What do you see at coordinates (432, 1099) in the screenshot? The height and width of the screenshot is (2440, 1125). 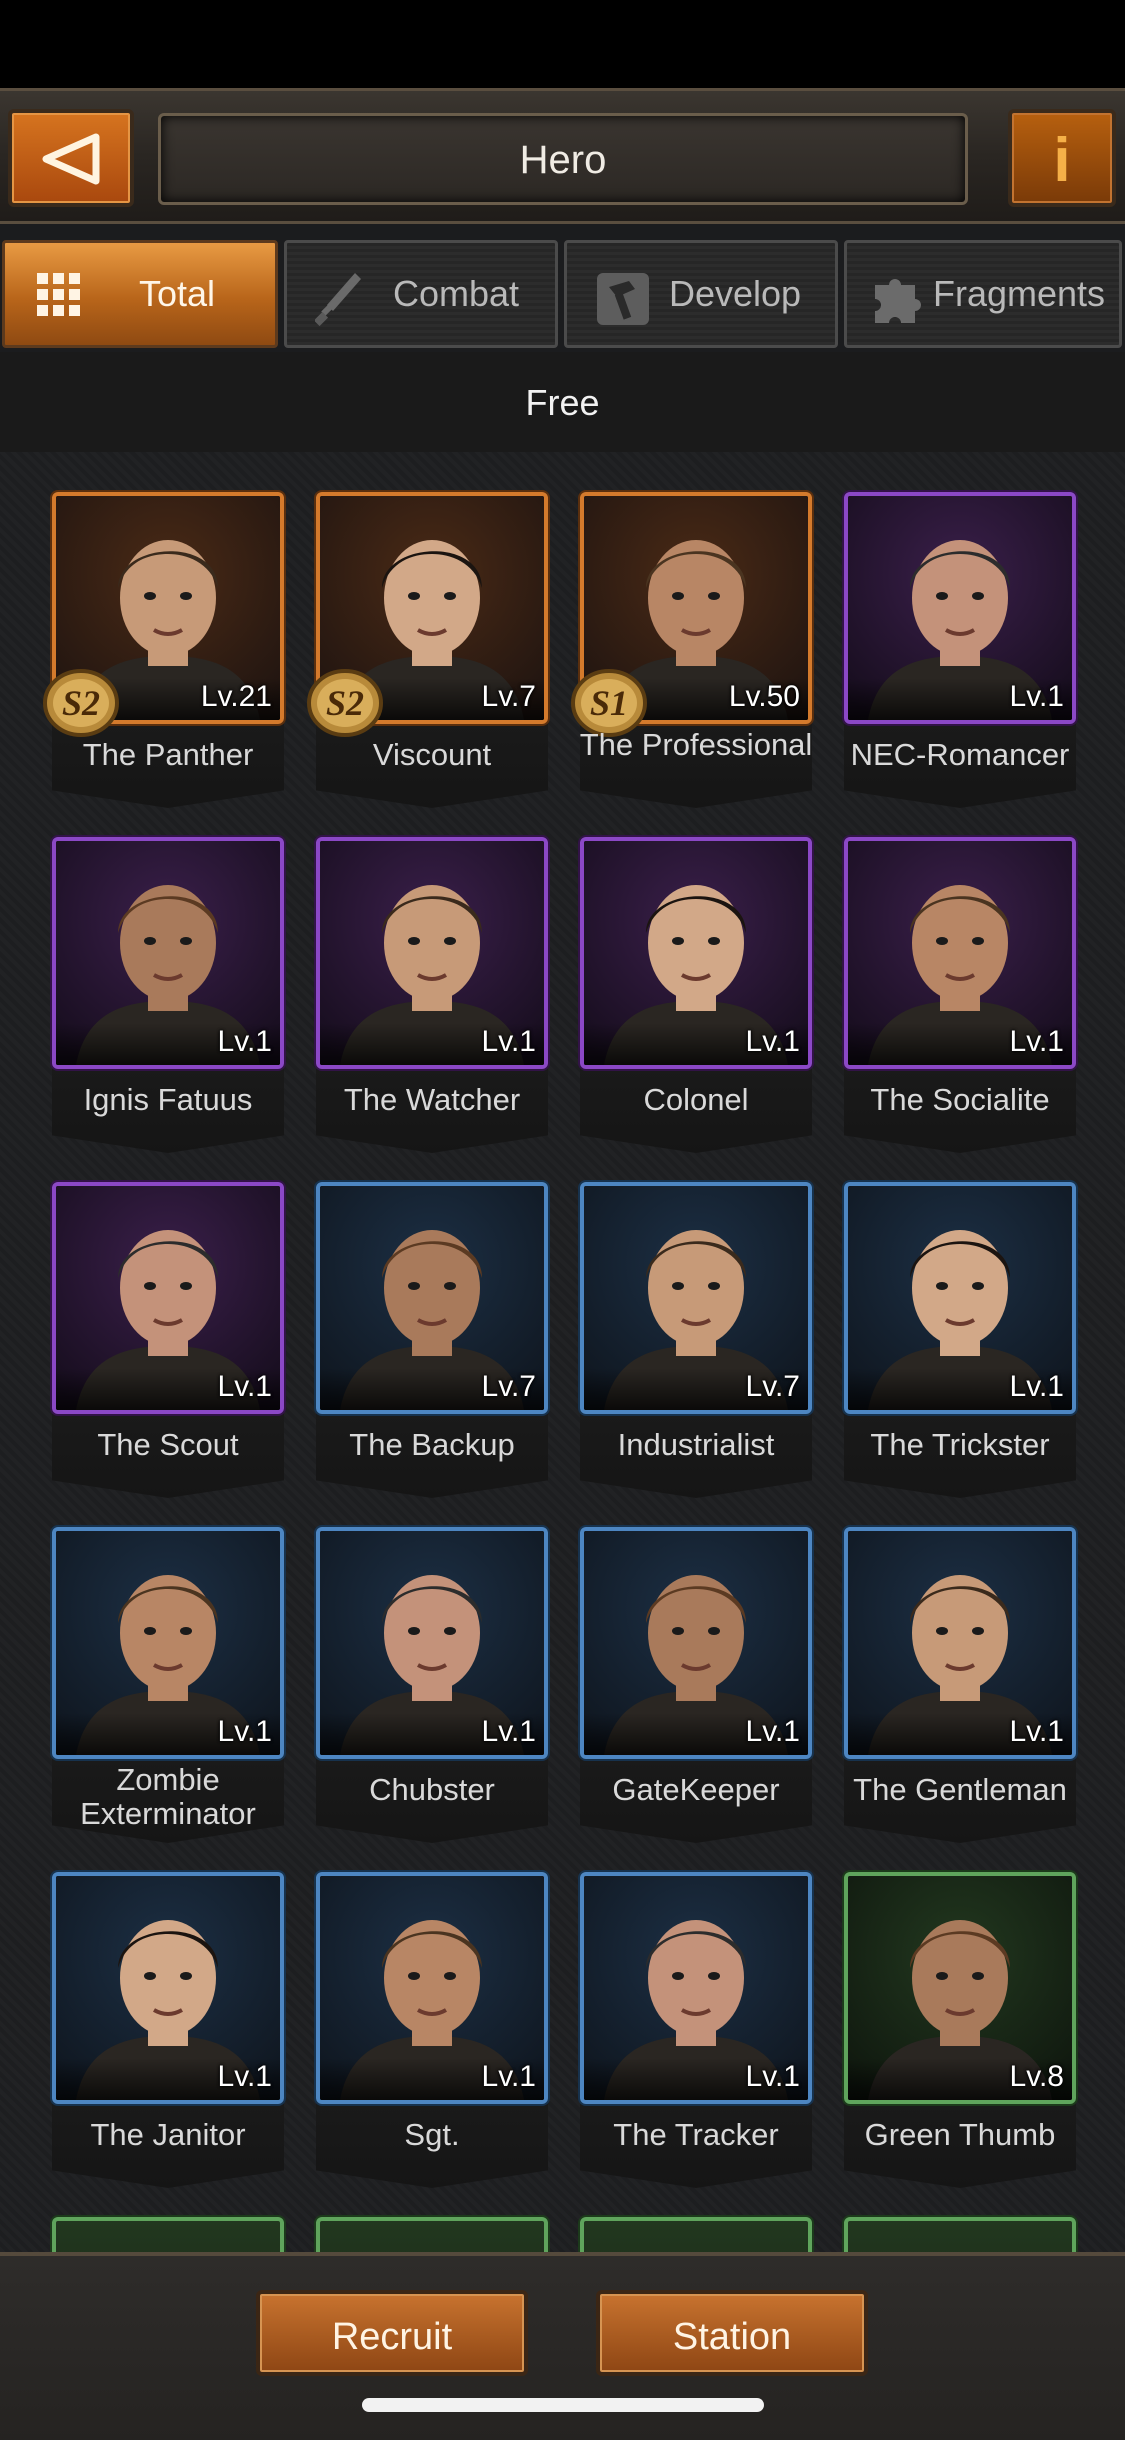 I see `hero-name: The Watcher` at bounding box center [432, 1099].